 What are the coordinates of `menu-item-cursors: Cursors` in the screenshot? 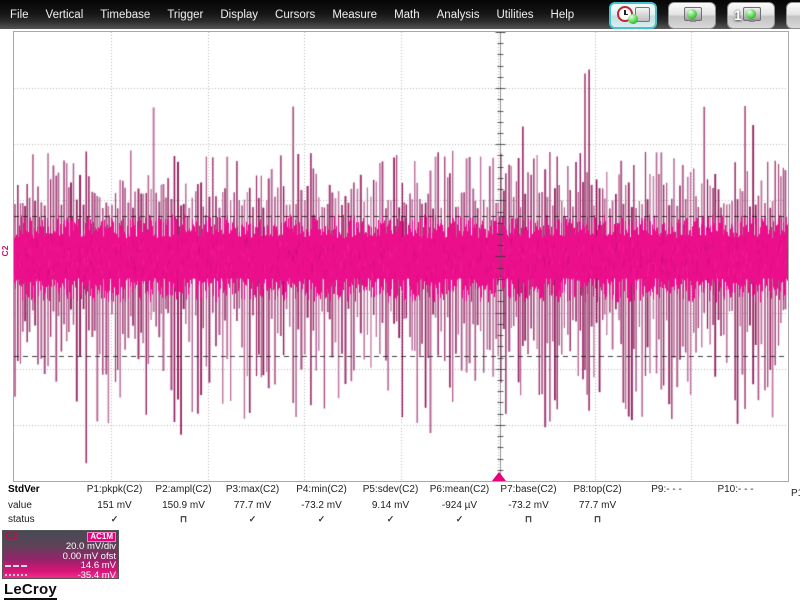 It's located at (295, 15).